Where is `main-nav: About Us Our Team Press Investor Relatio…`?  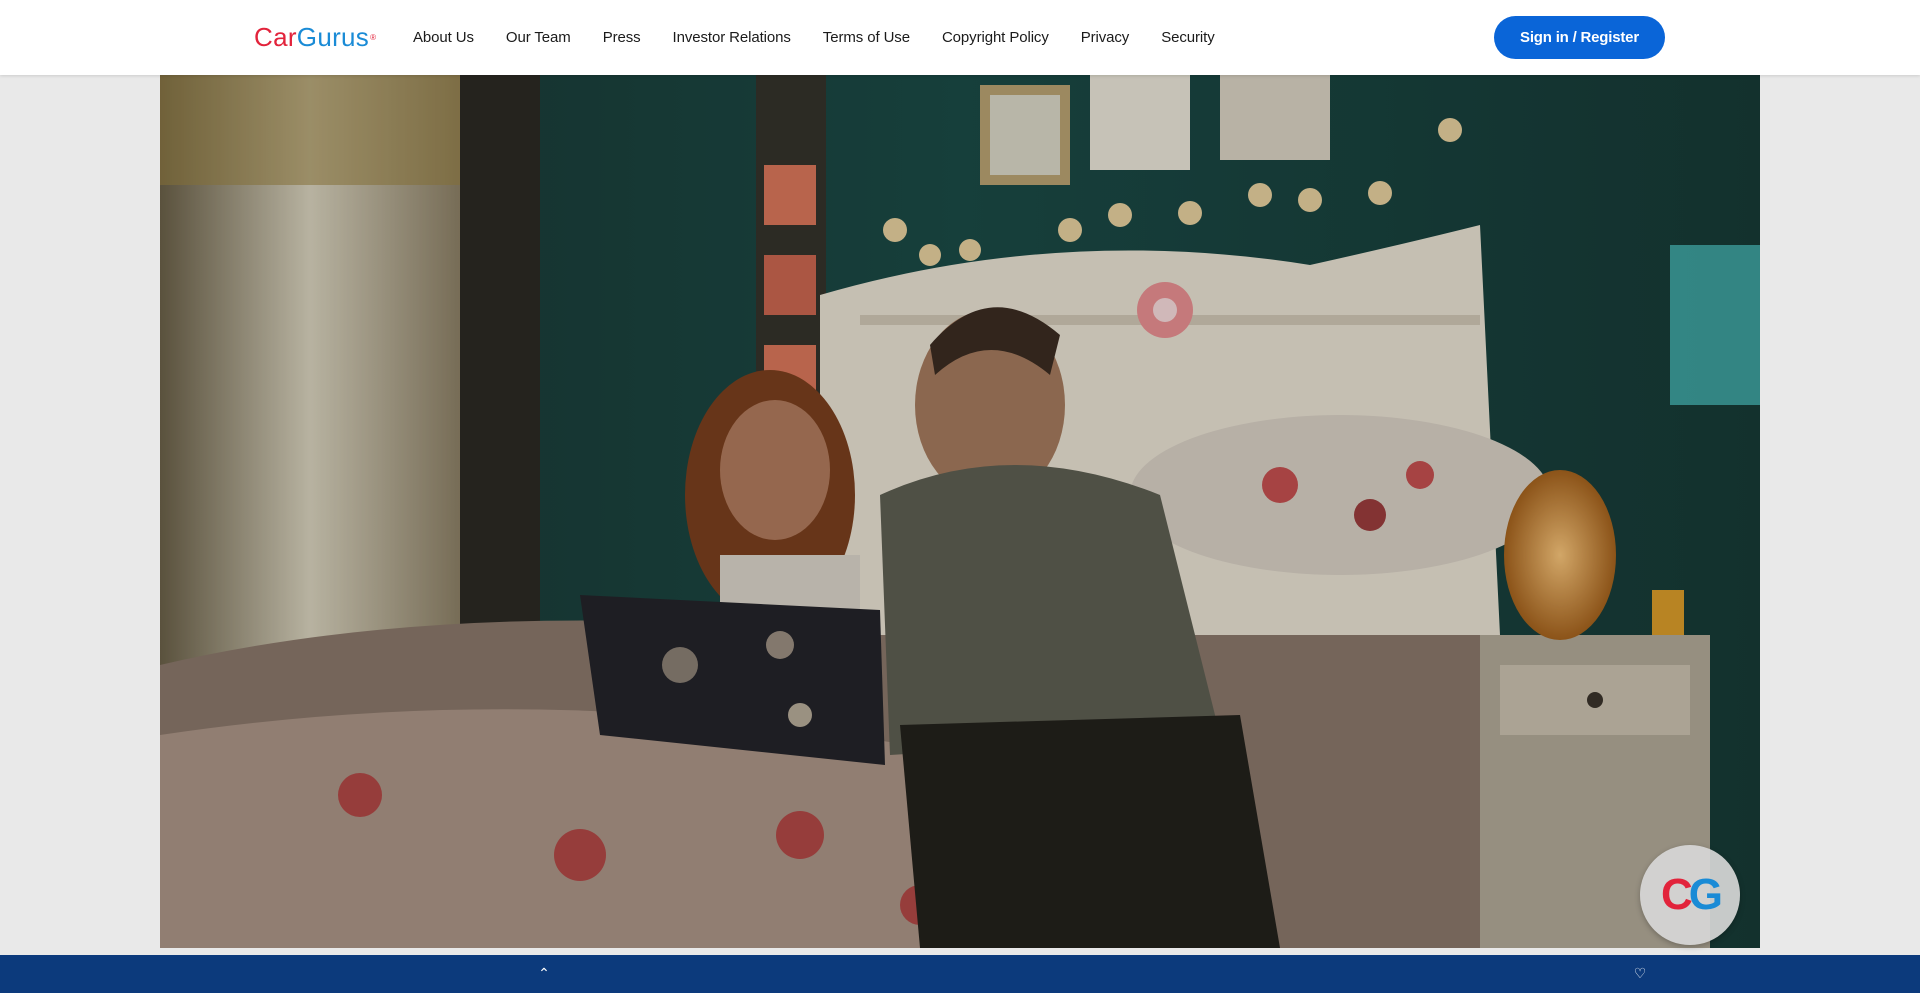 main-nav: About Us Our Team Press Investor Relatio… is located at coordinates (814, 37).